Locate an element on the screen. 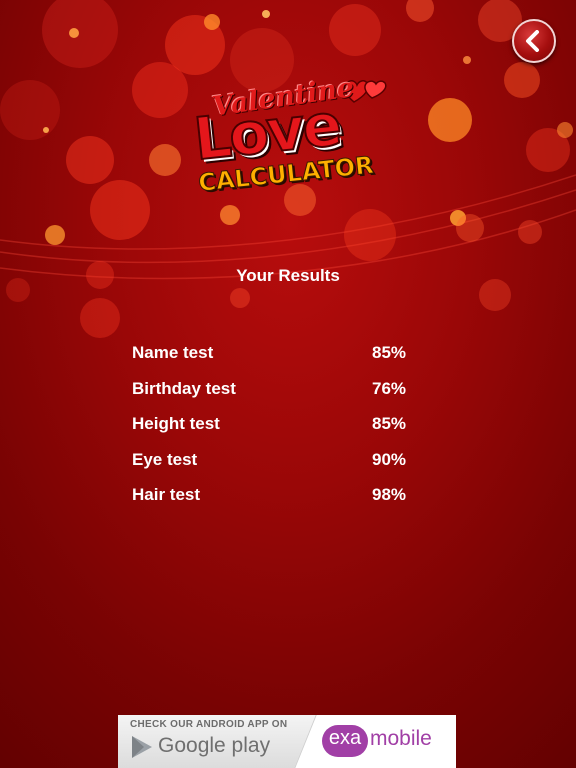  ad-google-play-section: CHECK OUR ANDROID APP ON Google play is located at coordinates (218, 741).